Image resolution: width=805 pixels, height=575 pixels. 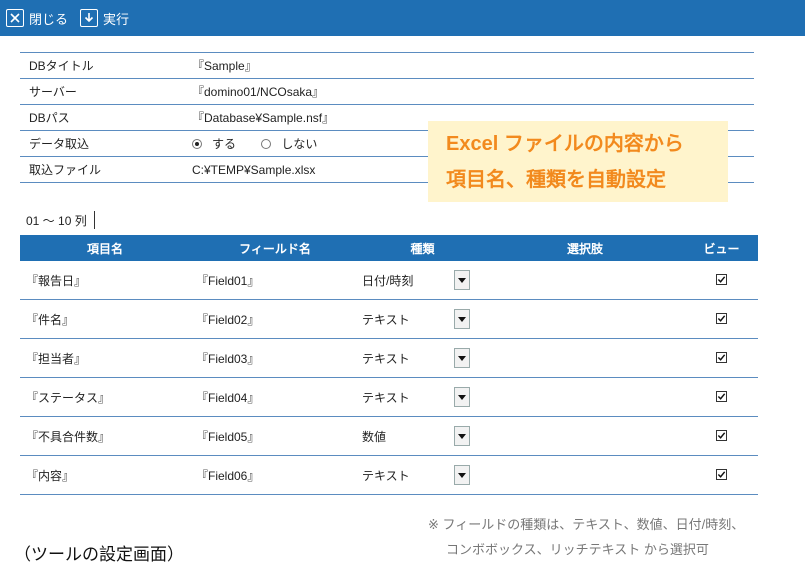 I want to click on item-name-cell: 『内容』, so click(x=50, y=475).